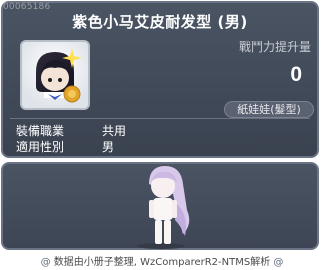 The width and height of the screenshot is (324, 270). What do you see at coordinates (71, 130) in the screenshot?
I see `job-row: 裝備職業 共用` at bounding box center [71, 130].